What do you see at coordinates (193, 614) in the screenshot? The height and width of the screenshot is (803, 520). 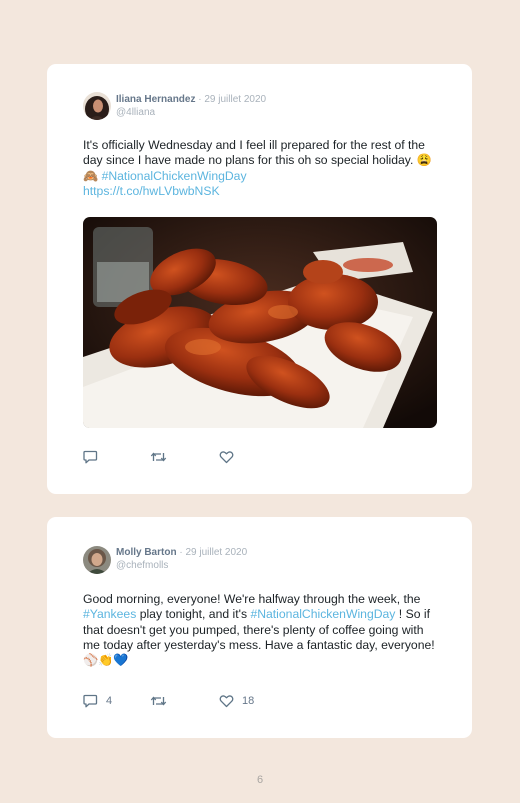 I see `tweet-body: play tonight, and it's` at bounding box center [193, 614].